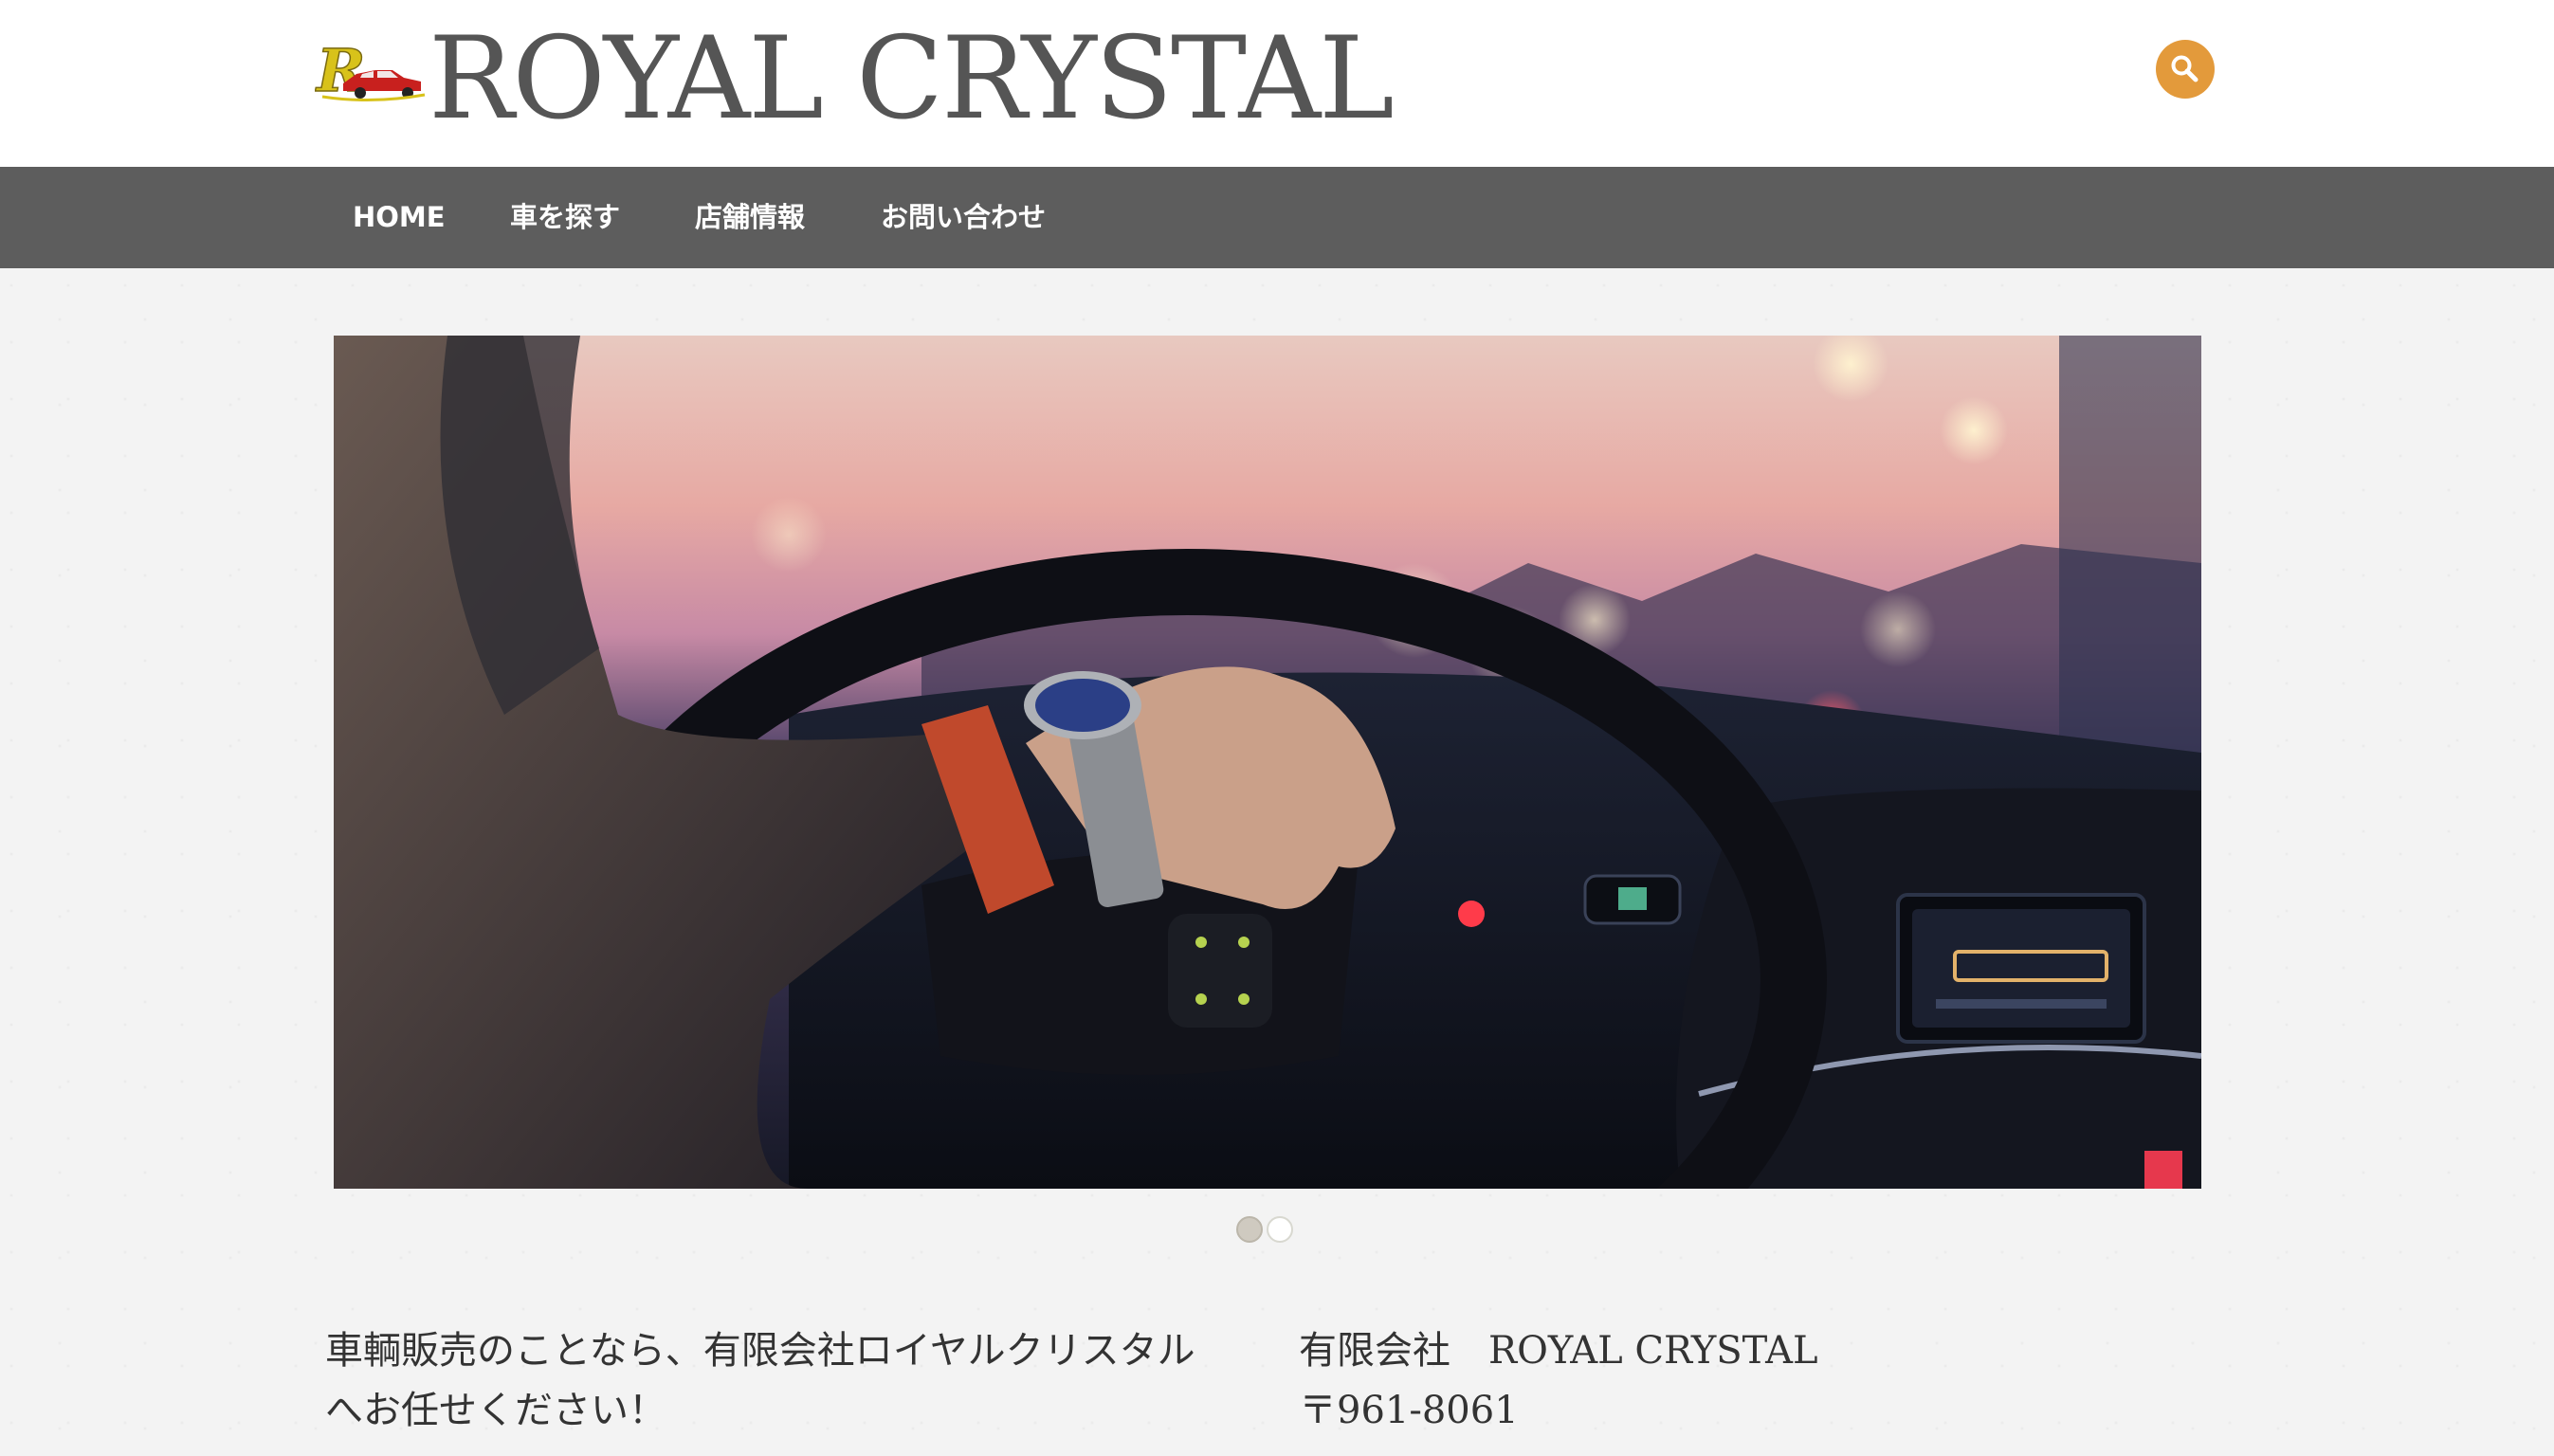 The image size is (2554, 1456). I want to click on nav-item-search-cars: 車を探す, so click(565, 217).